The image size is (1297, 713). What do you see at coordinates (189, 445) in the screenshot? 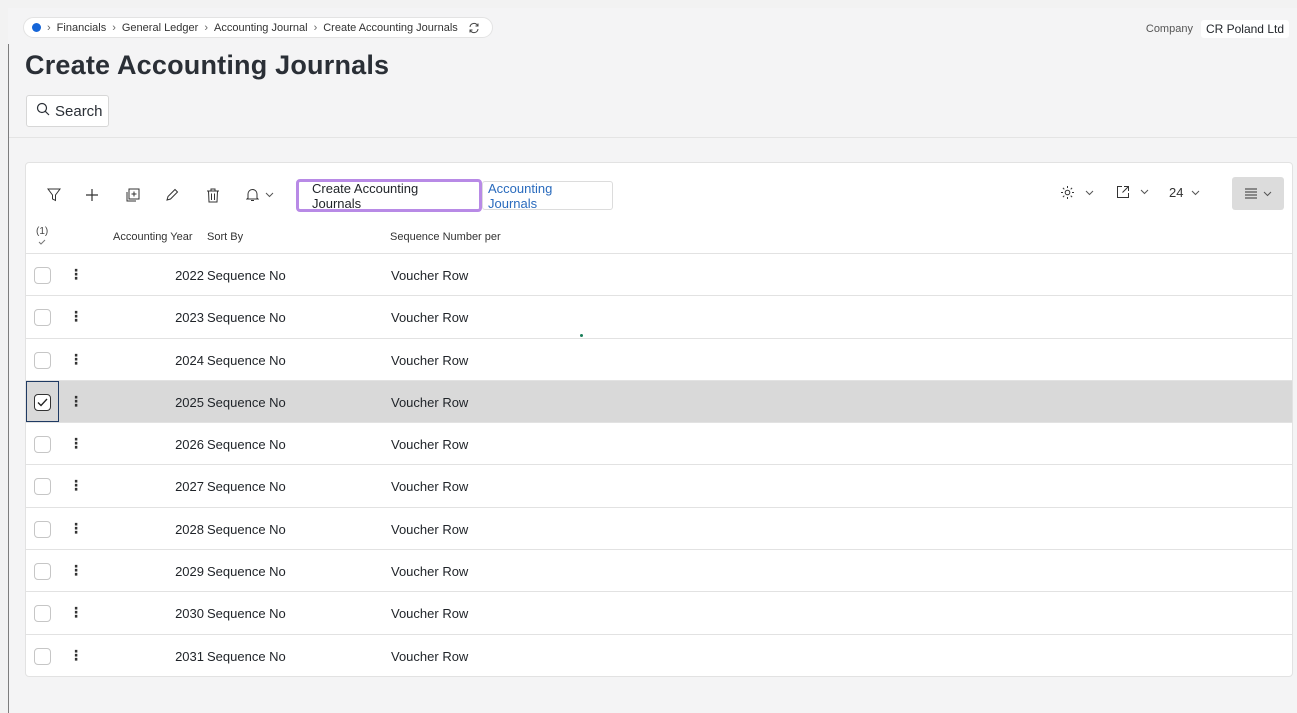
I see `cell-accounting-year: 2026` at bounding box center [189, 445].